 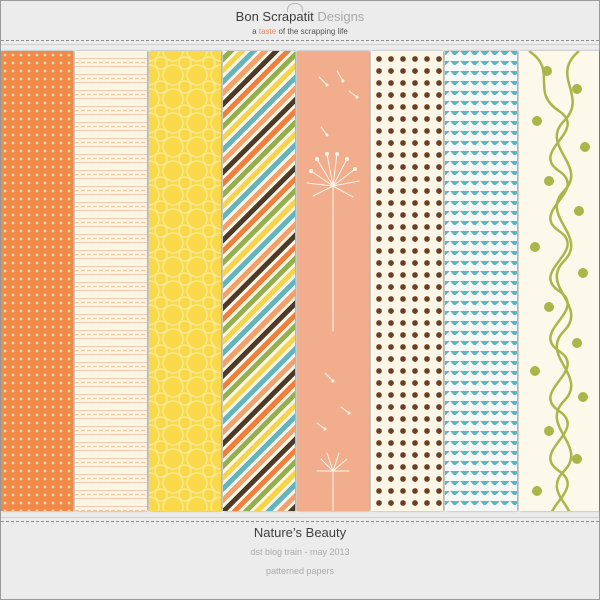 I want to click on paper-cream-lined, so click(x=111, y=281).